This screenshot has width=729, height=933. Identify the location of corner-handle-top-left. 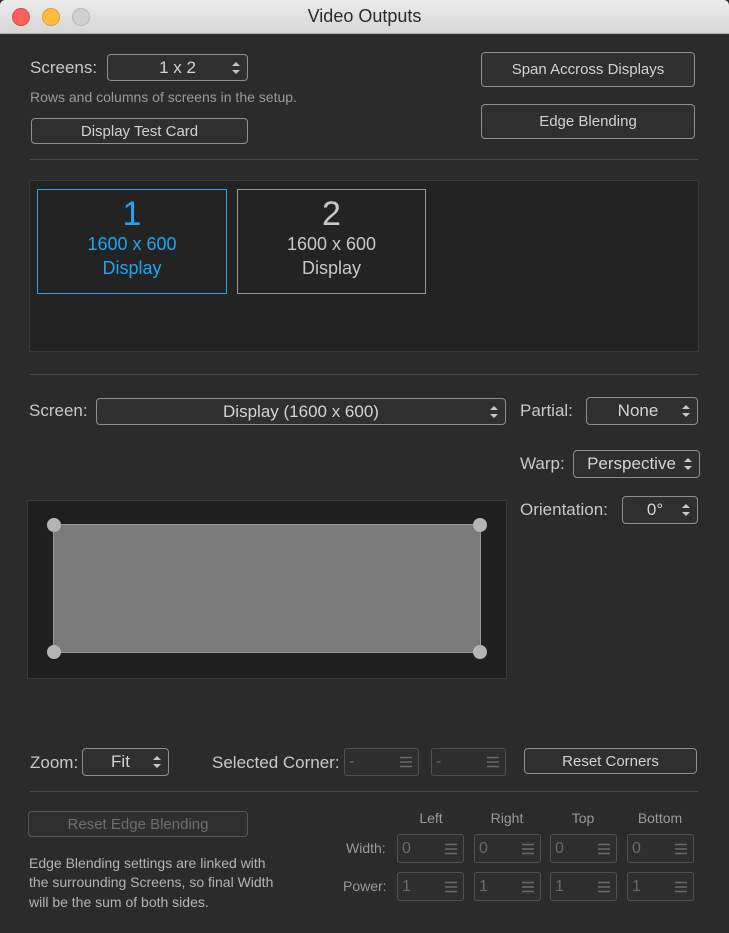
(54, 525).